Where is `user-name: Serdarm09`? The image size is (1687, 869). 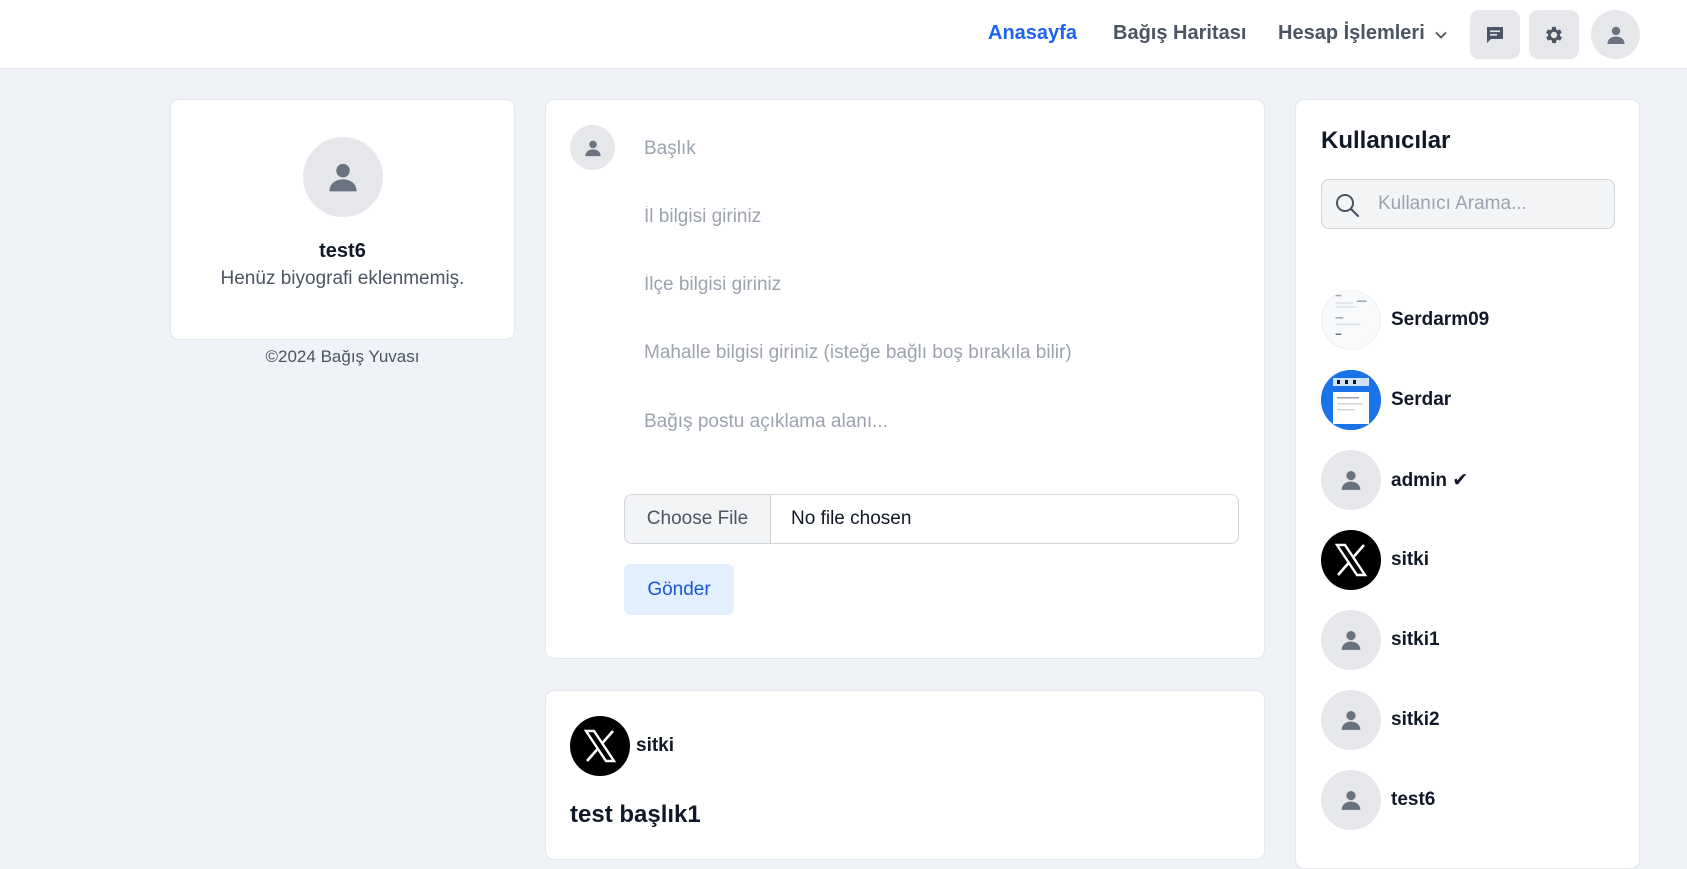
user-name: Serdarm09 is located at coordinates (1440, 319).